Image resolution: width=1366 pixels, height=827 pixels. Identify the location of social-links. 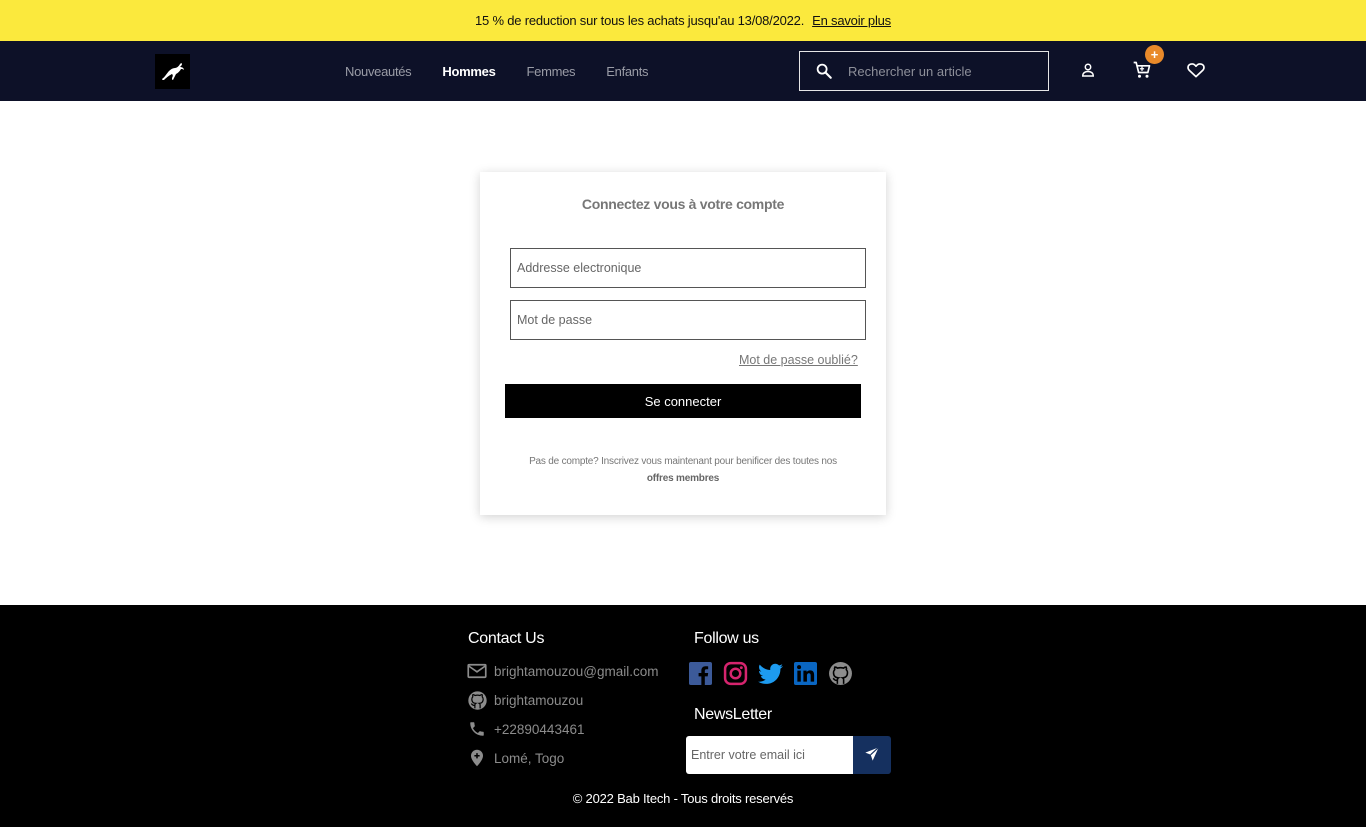
(770, 673).